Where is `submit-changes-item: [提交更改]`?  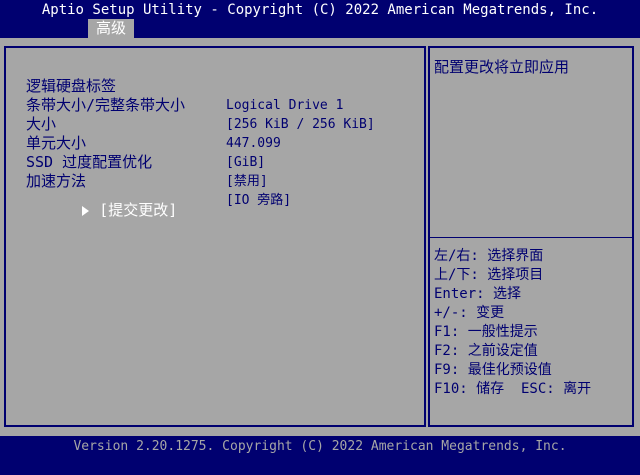 submit-changes-item: [提交更改] is located at coordinates (93, 200).